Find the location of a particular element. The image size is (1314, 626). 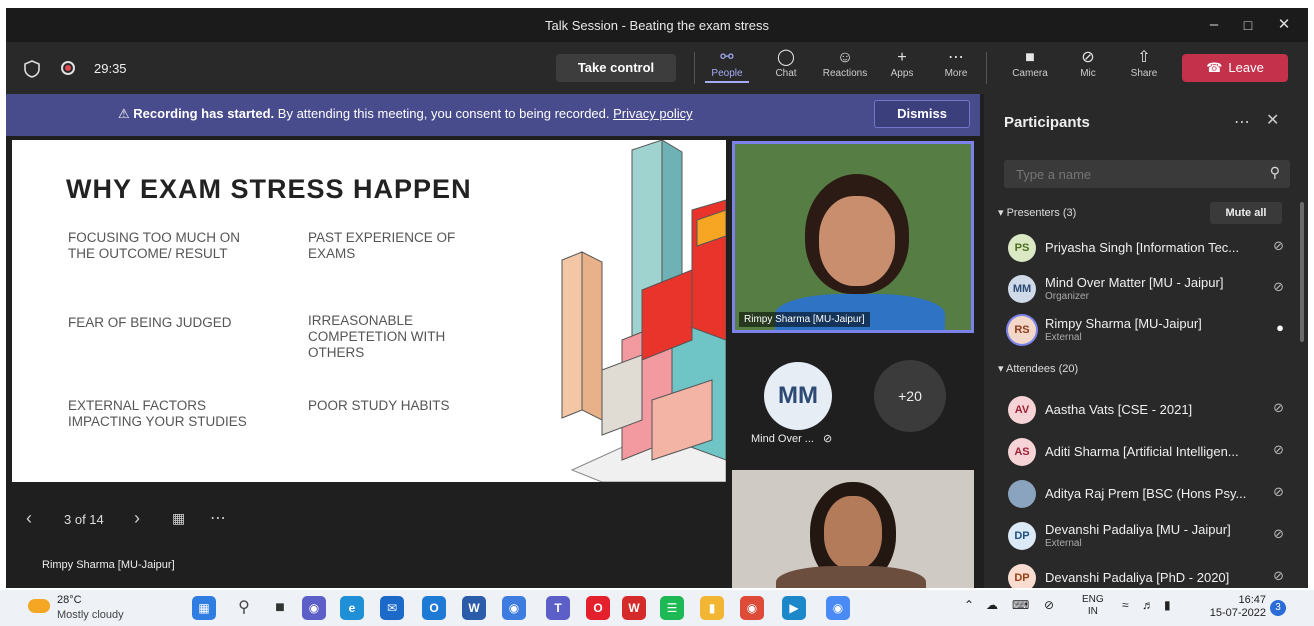

photos-icon: ◉ is located at coordinates (514, 608).